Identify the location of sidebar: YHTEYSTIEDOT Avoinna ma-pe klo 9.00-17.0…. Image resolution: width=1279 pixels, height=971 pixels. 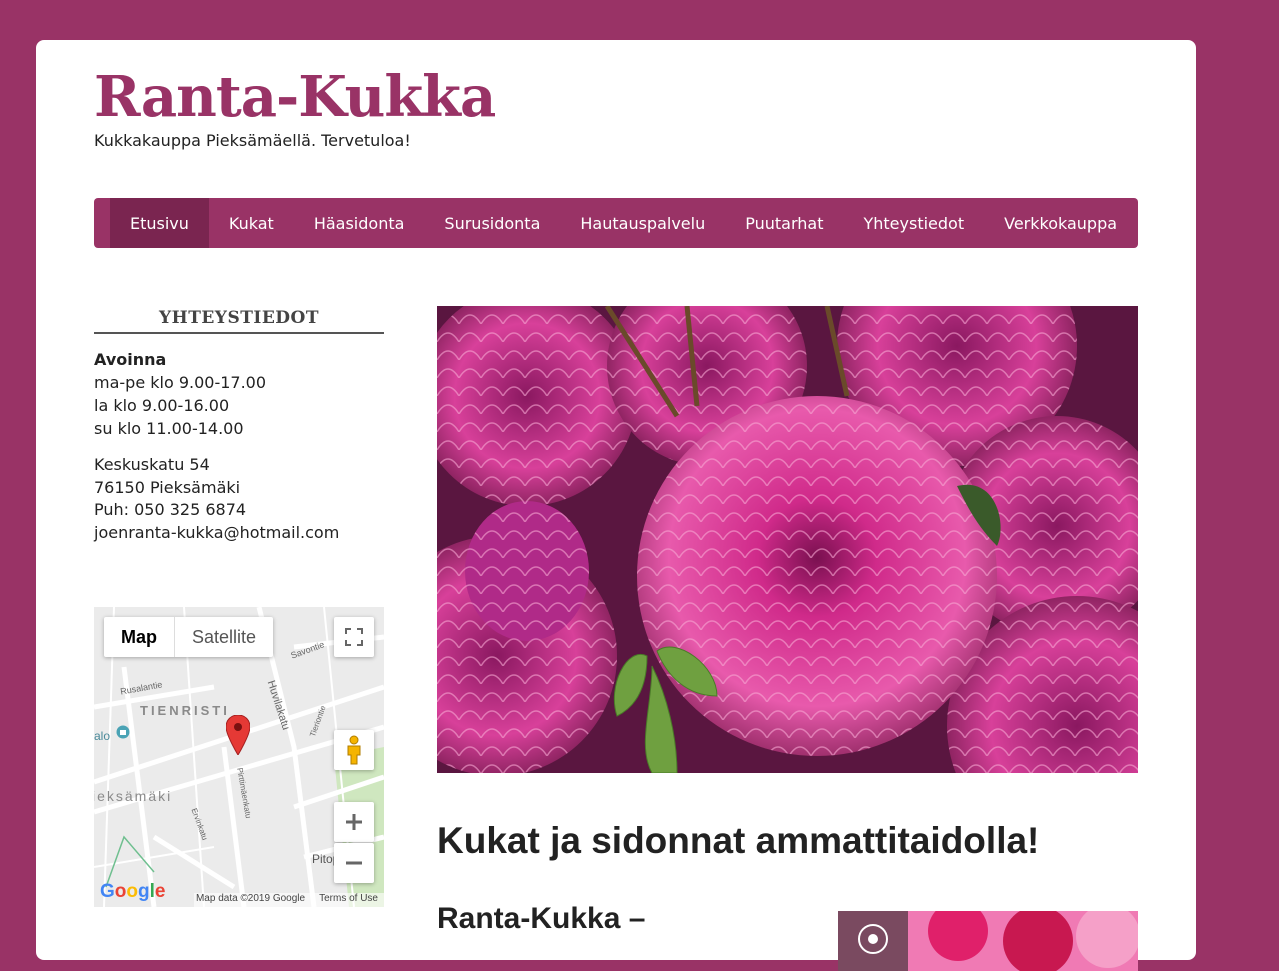
(239, 426).